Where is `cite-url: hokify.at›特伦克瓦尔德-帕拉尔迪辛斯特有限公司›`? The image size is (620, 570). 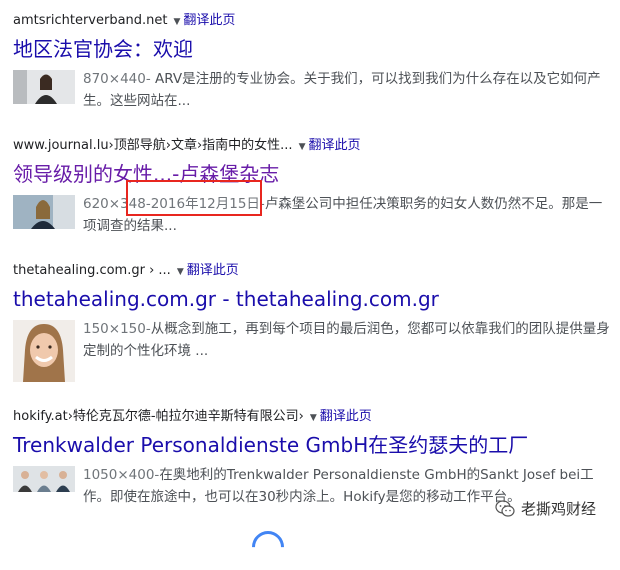
cite-url: hokify.at›特伦克瓦尔德-帕拉尔迪辛斯特有限公司› is located at coordinates (158, 416).